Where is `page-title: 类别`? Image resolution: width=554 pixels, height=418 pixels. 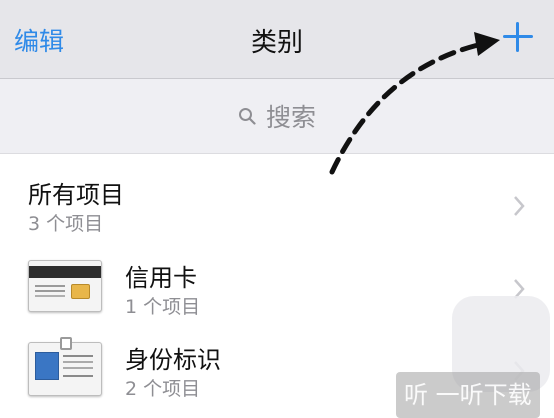
page-title: 类别 is located at coordinates (276, 43).